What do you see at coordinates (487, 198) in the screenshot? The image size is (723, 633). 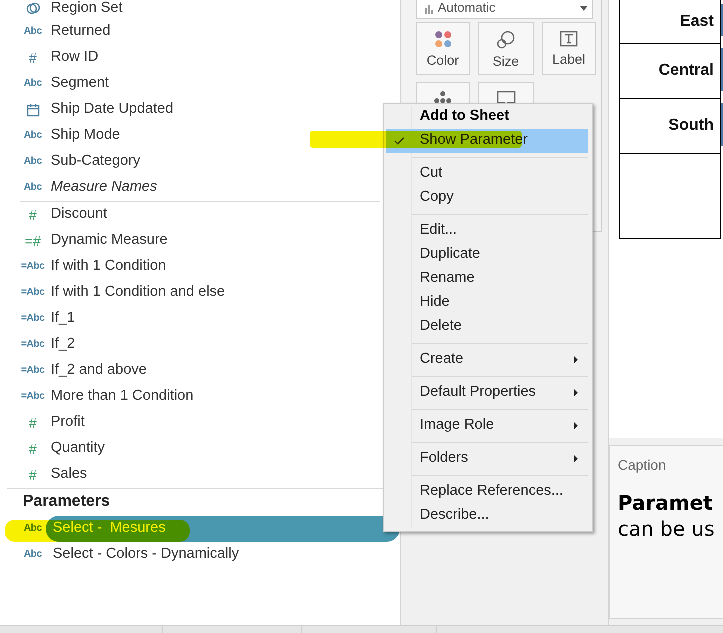 I see `menu-item: Copy` at bounding box center [487, 198].